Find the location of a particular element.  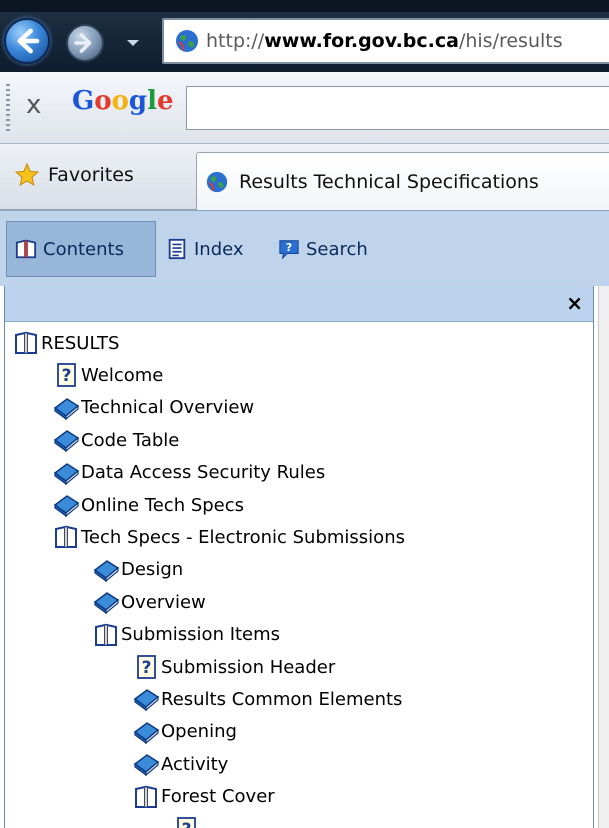

tree-item: Data Access Security Rules is located at coordinates (189, 473).